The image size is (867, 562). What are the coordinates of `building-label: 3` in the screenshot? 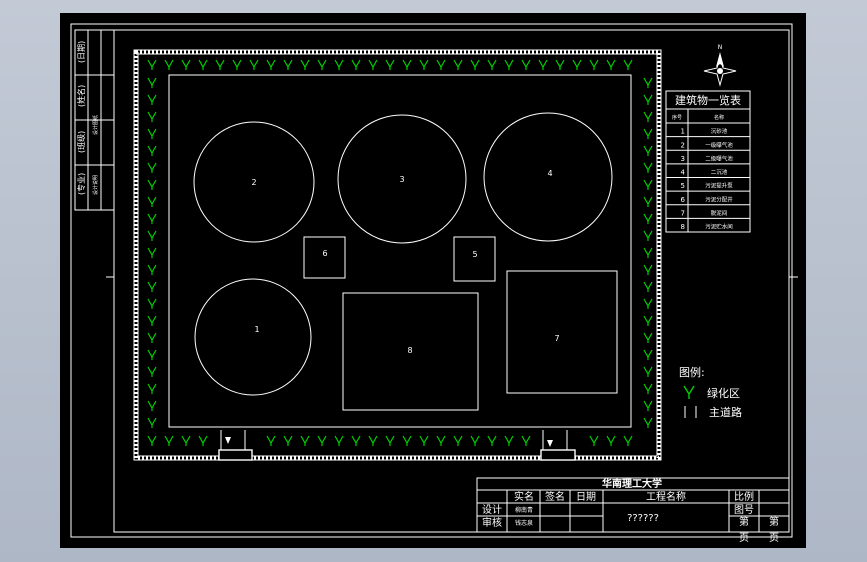 It's located at (401, 179).